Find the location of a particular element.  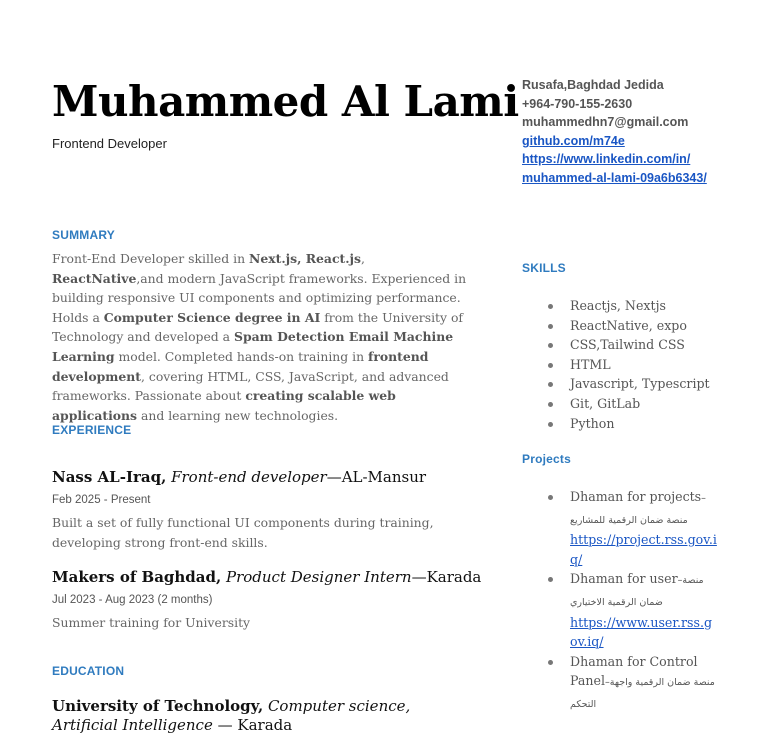

linkedin-link-line1: https://www.linkedin.com/in/ is located at coordinates (637, 159).